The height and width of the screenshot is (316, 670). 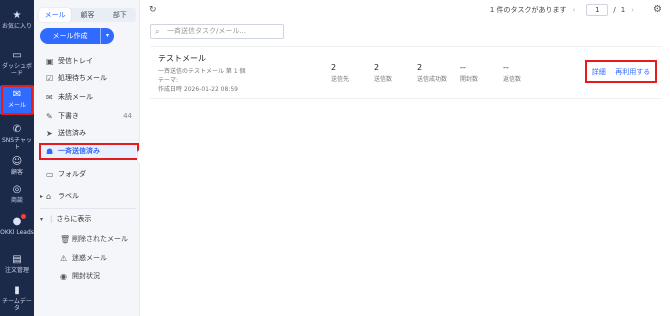 What do you see at coordinates (92, 116) in the screenshot?
I see `nav-item-drafts: ✎ 下書き 44` at bounding box center [92, 116].